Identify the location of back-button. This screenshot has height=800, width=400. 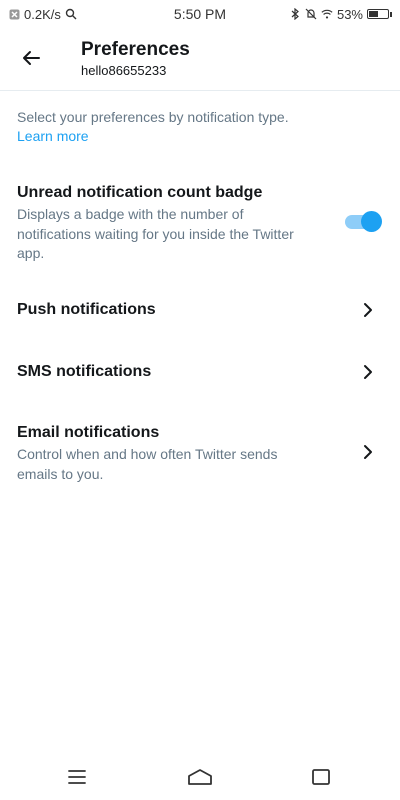
(31, 58).